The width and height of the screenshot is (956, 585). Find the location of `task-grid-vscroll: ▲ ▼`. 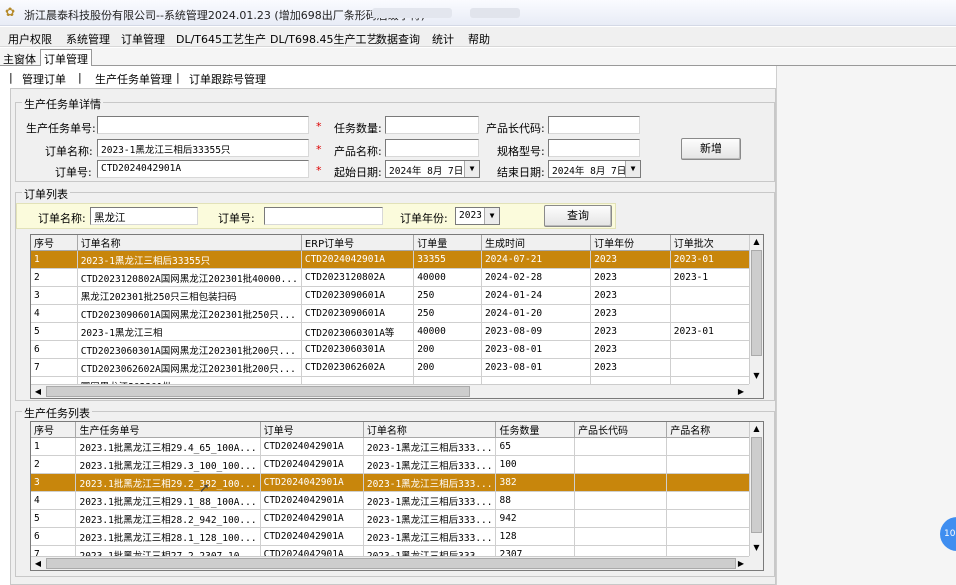

task-grid-vscroll: ▲ ▼ is located at coordinates (756, 489).